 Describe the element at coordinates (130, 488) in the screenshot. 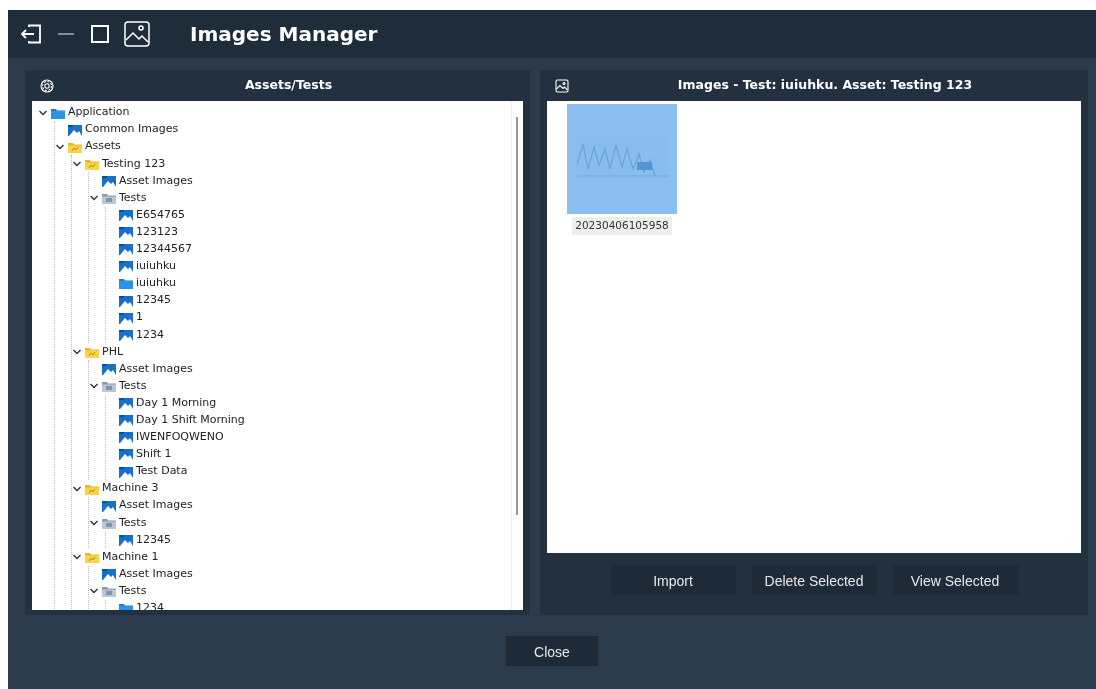

I see `tree-item: Machine 3` at that location.